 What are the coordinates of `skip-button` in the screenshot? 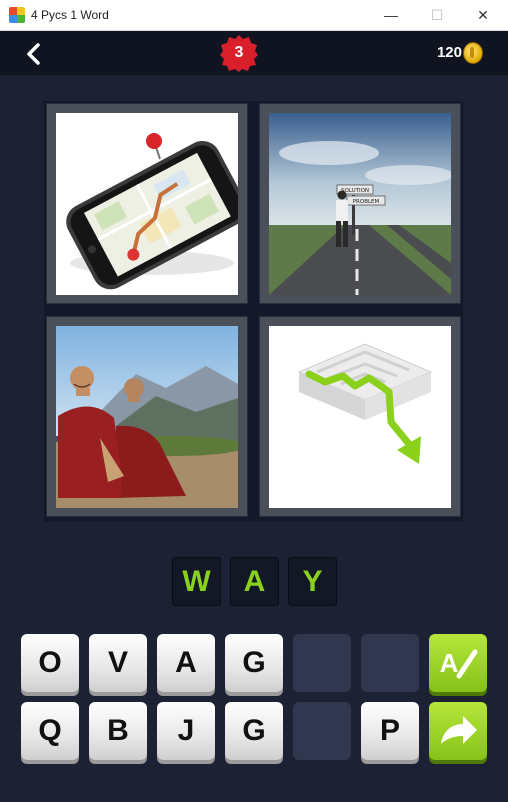 It's located at (458, 731).